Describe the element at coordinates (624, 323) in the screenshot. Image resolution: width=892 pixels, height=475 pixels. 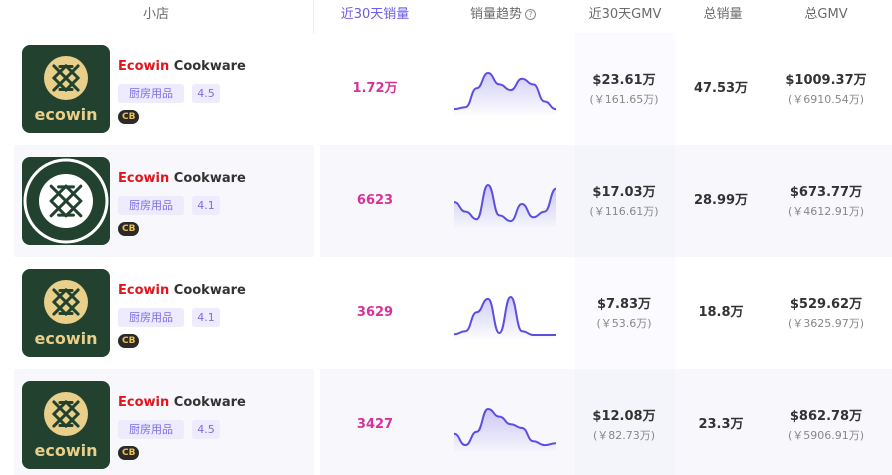
I see `gmv-30d-cny: (￥53.6万)` at that location.